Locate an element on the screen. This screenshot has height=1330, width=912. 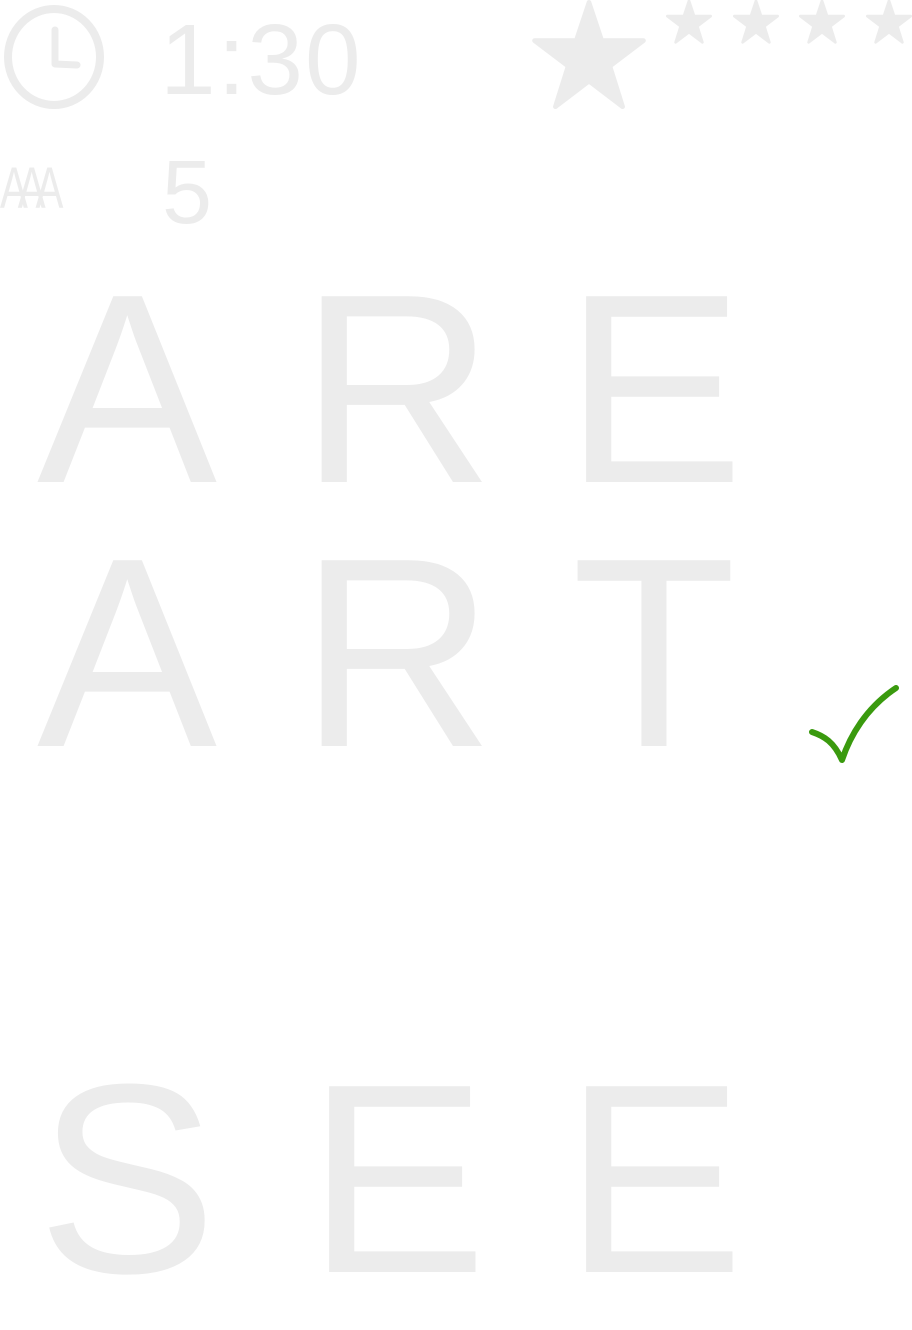
timer-display: 1:30 is located at coordinates (261, 60).